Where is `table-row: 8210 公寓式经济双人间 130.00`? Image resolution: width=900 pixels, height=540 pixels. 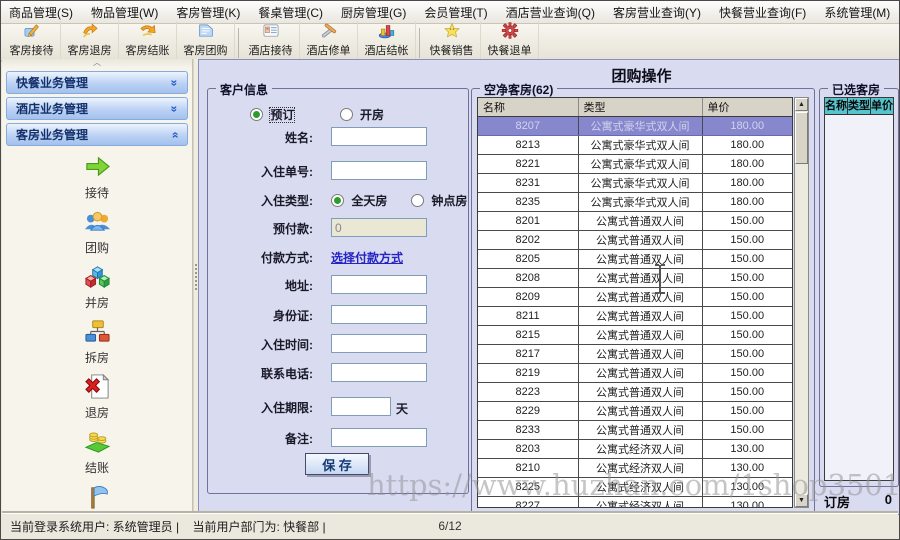 table-row: 8210 公寓式经济双人间 130.00 is located at coordinates (635, 468).